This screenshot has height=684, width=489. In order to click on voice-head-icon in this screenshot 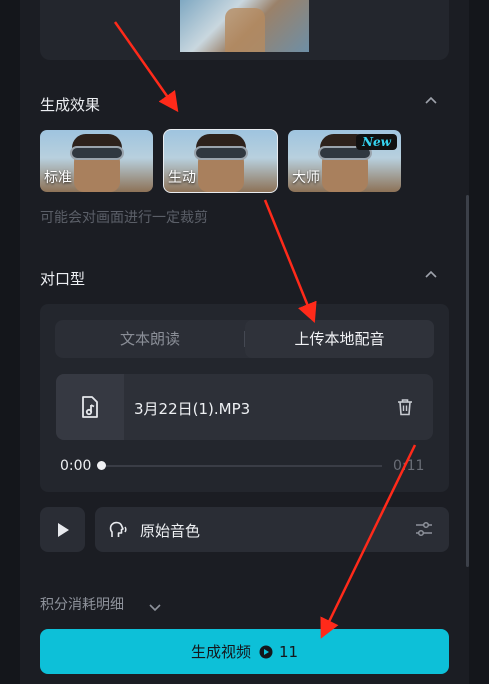, I will do `click(119, 532)`.